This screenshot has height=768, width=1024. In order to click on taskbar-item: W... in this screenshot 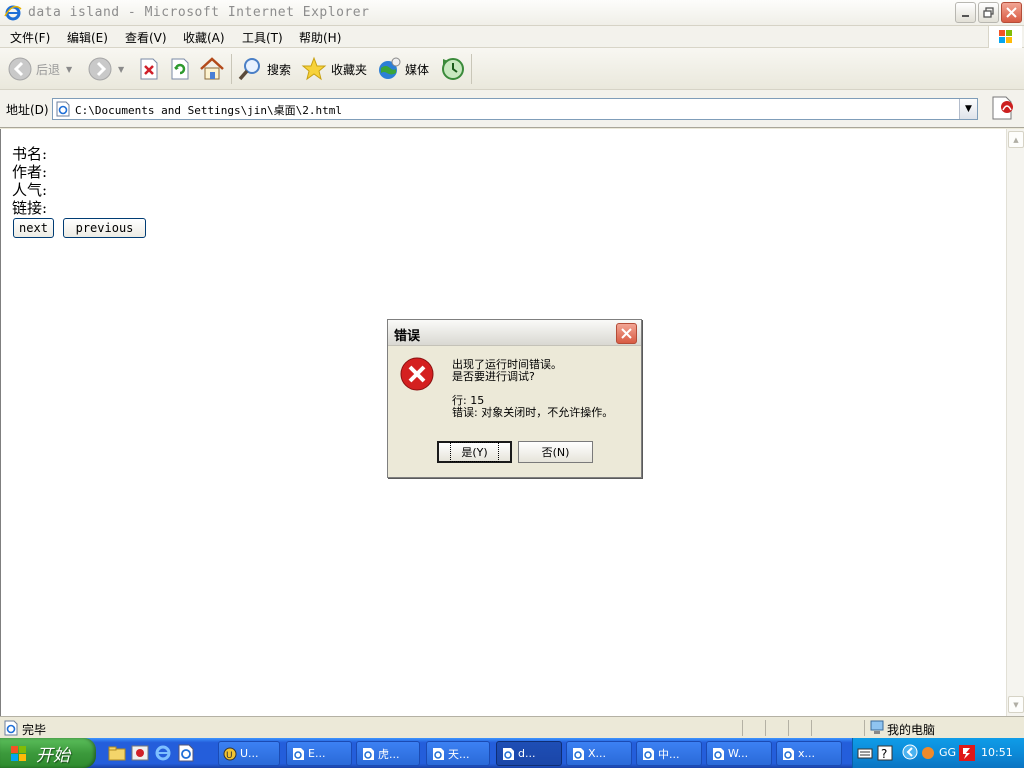, I will do `click(739, 753)`.